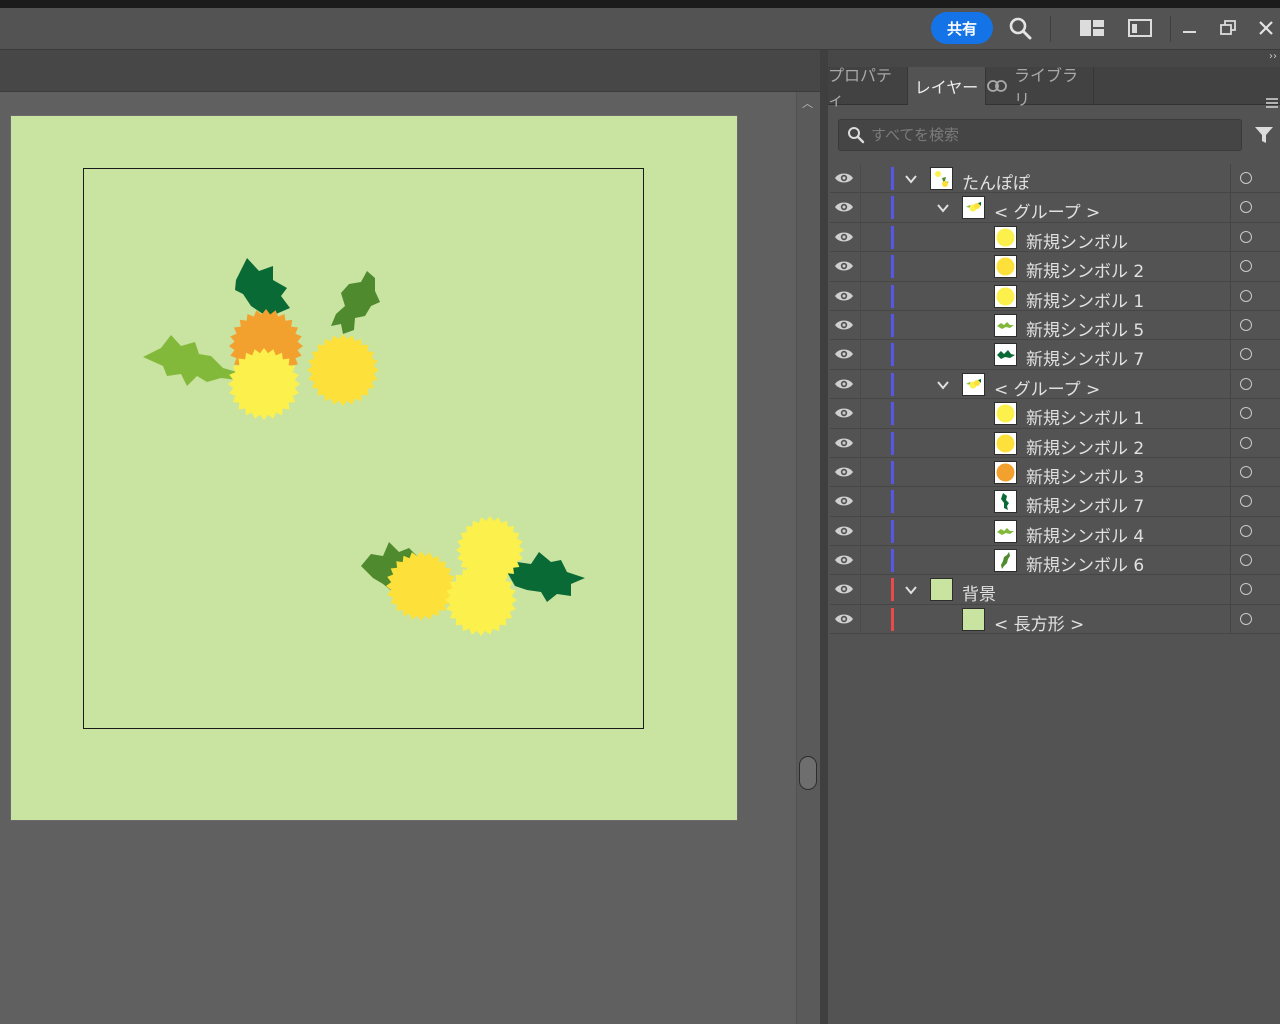  I want to click on share-button: 共有, so click(962, 28).